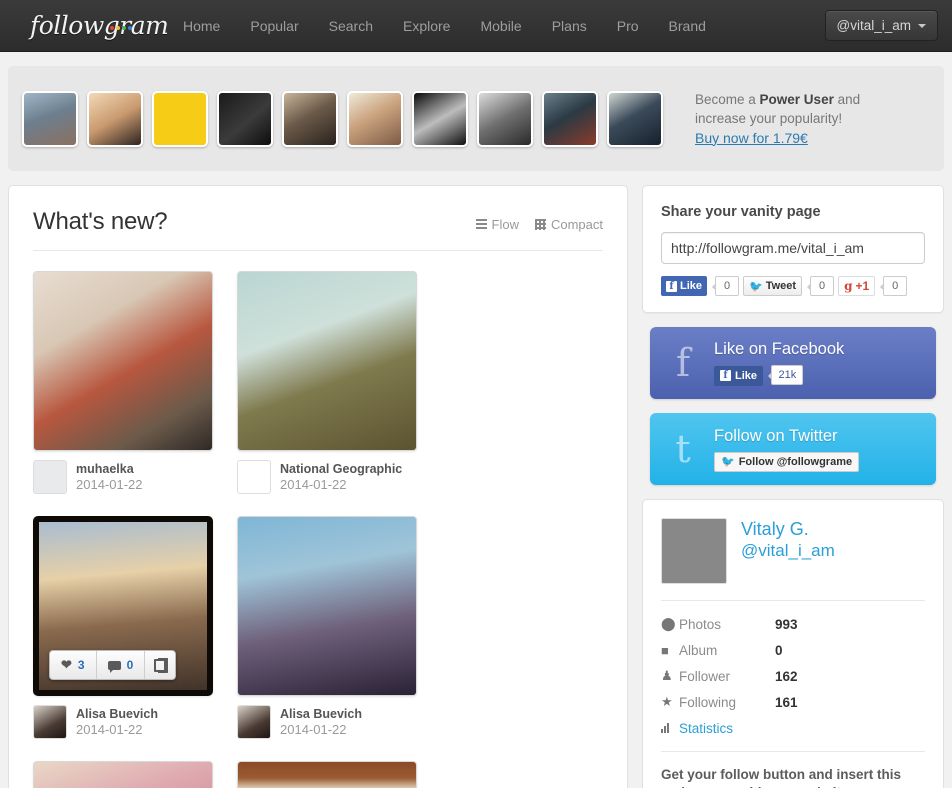 The image size is (952, 788). Describe the element at coordinates (793, 702) in the screenshot. I see `stat-row-following: ★ Following 161` at that location.